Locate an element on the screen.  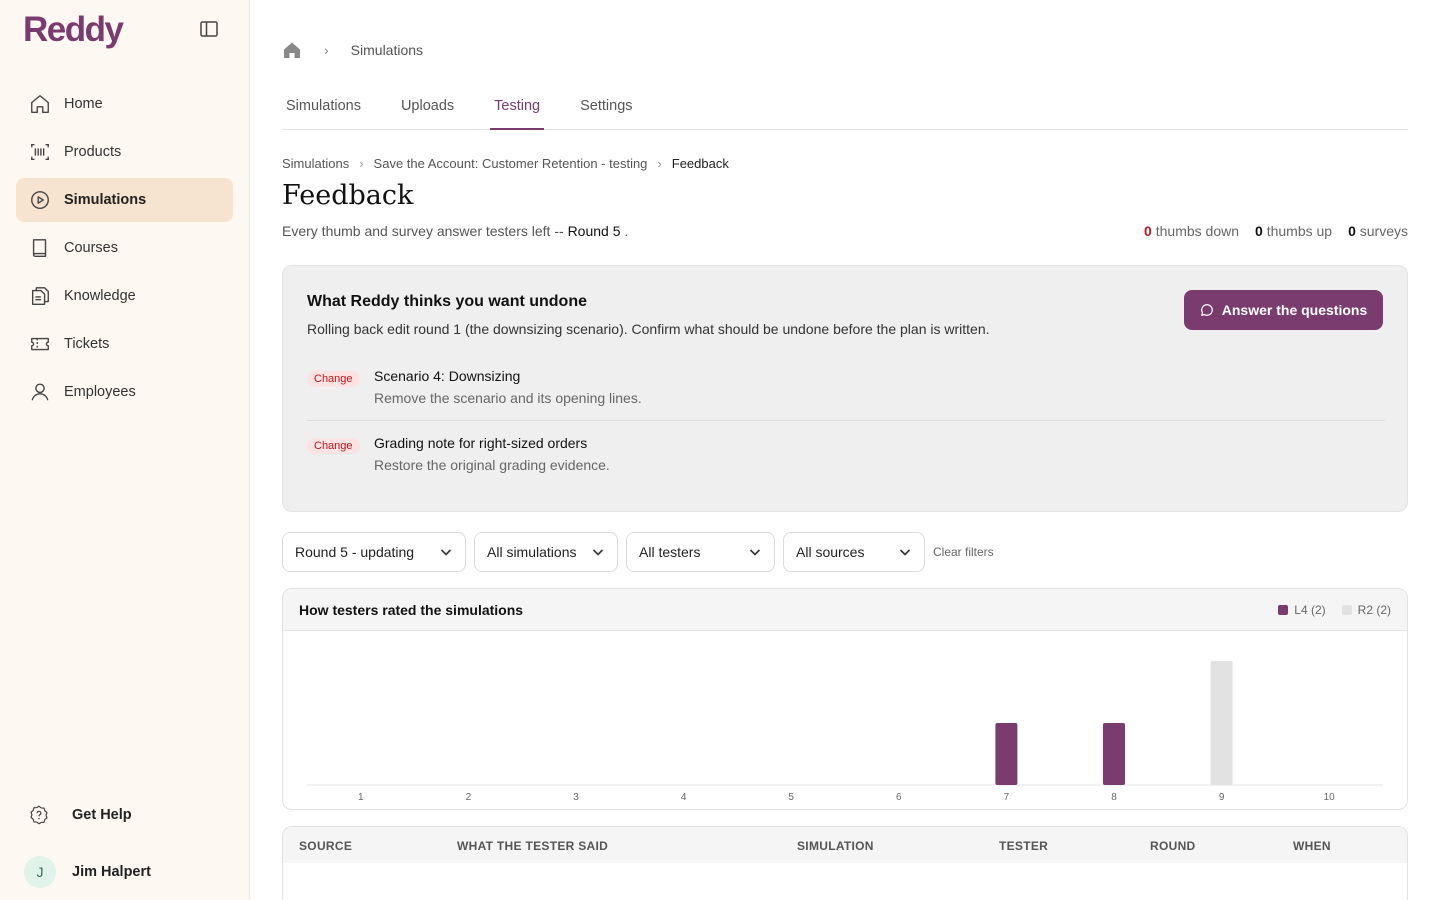
column-header-said: WHAT THE TESTER SAID is located at coordinates (532, 846).